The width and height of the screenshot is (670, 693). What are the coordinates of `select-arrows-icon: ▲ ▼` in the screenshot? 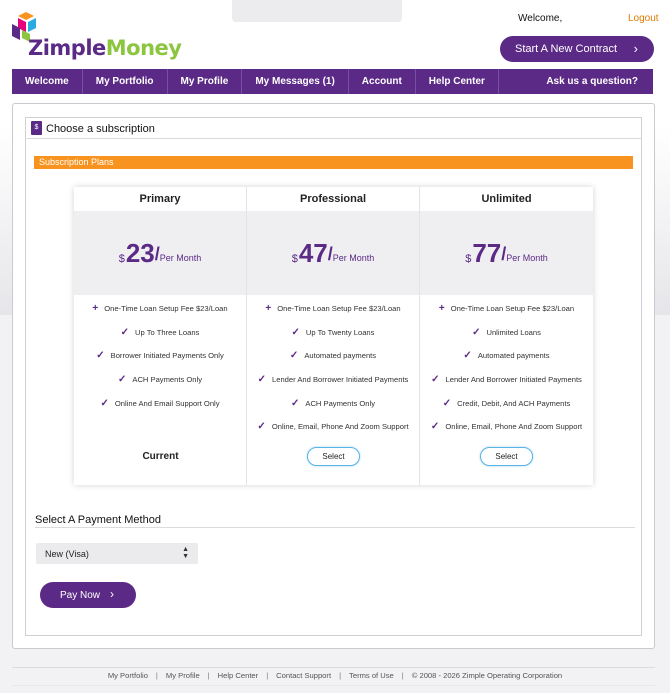 It's located at (185, 553).